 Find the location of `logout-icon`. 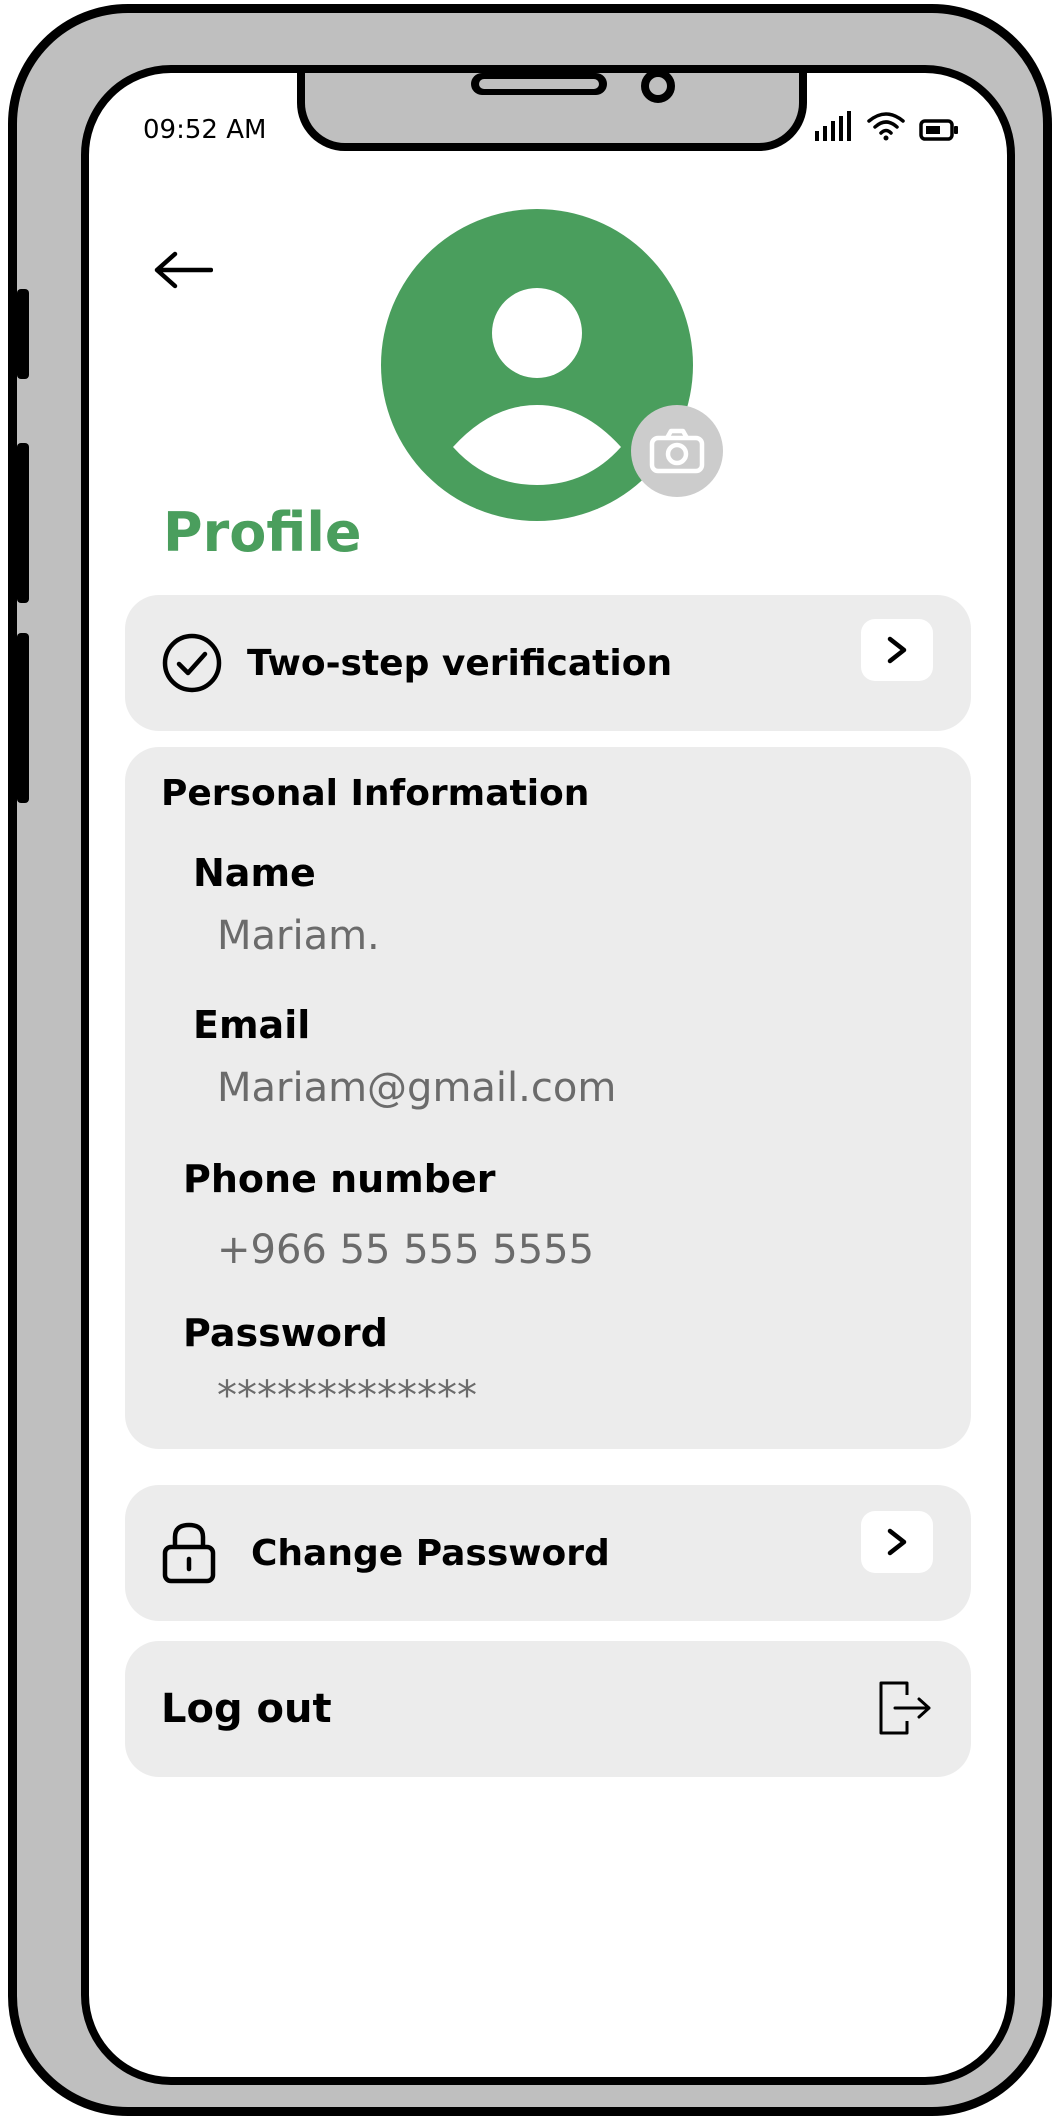

logout-icon is located at coordinates (905, 1708).